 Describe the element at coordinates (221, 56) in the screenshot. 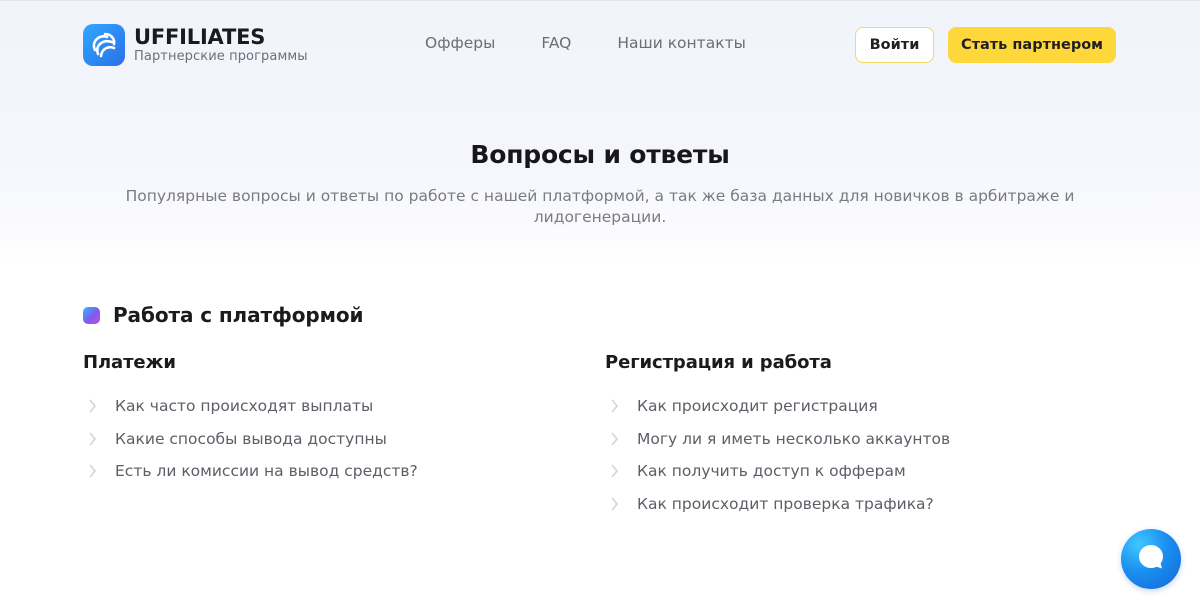

I see `logo-subtitle: Партнерские программы` at that location.